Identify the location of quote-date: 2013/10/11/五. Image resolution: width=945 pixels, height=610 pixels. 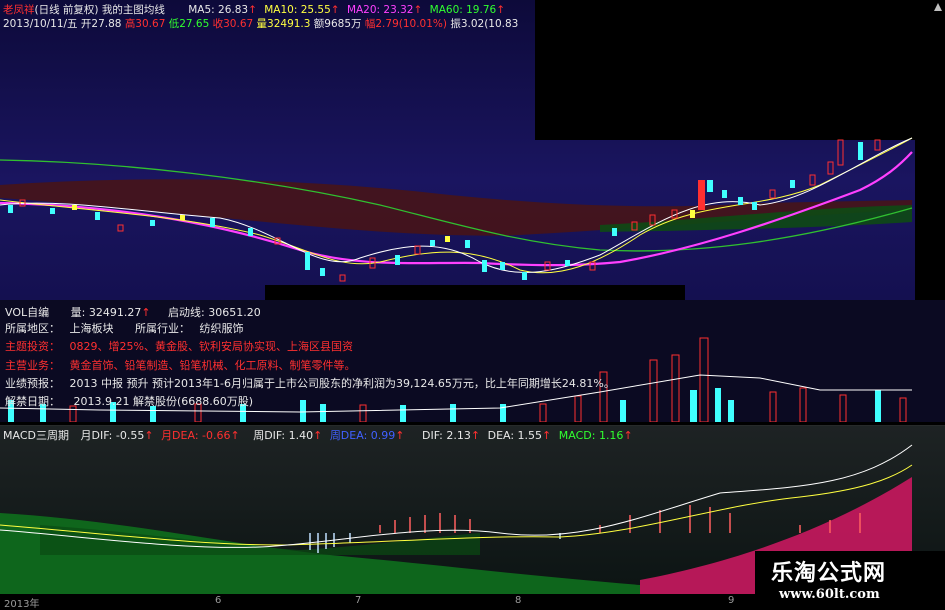
(40, 24).